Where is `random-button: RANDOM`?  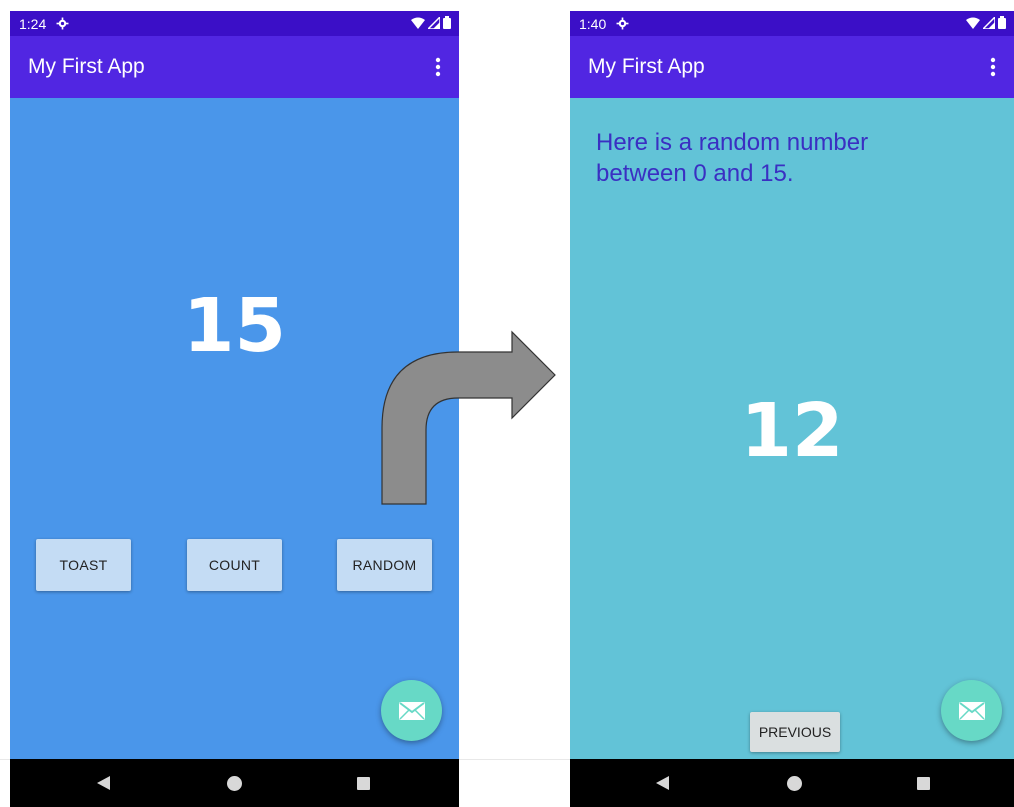
random-button: RANDOM is located at coordinates (384, 565).